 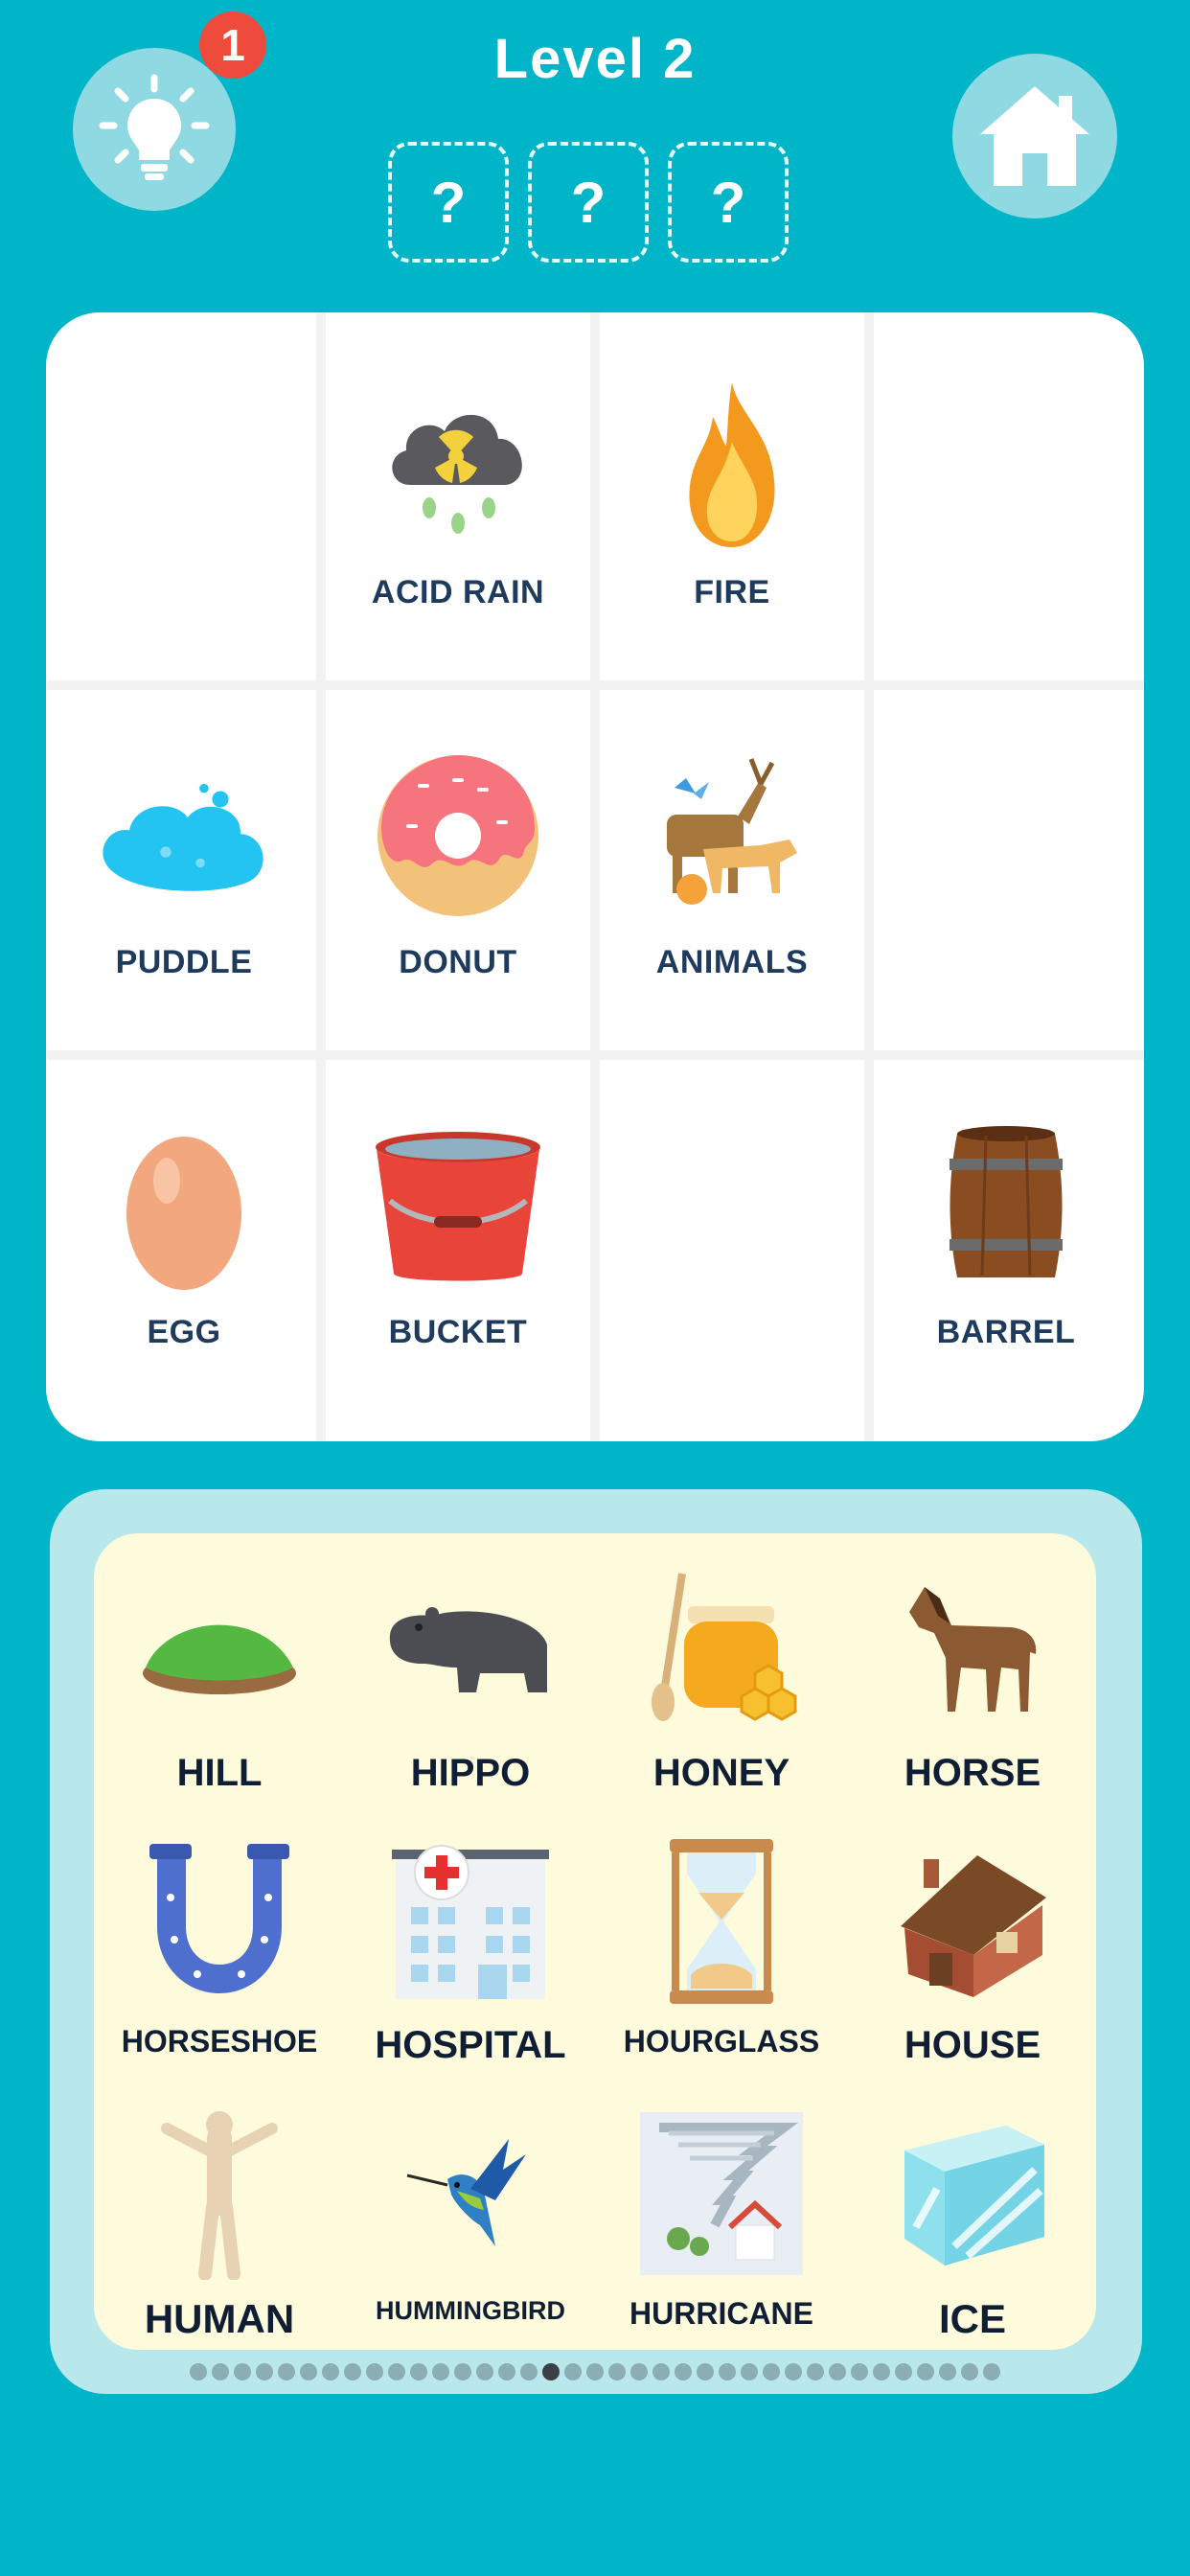 I want to click on answer-slot-2: ?, so click(x=589, y=202).